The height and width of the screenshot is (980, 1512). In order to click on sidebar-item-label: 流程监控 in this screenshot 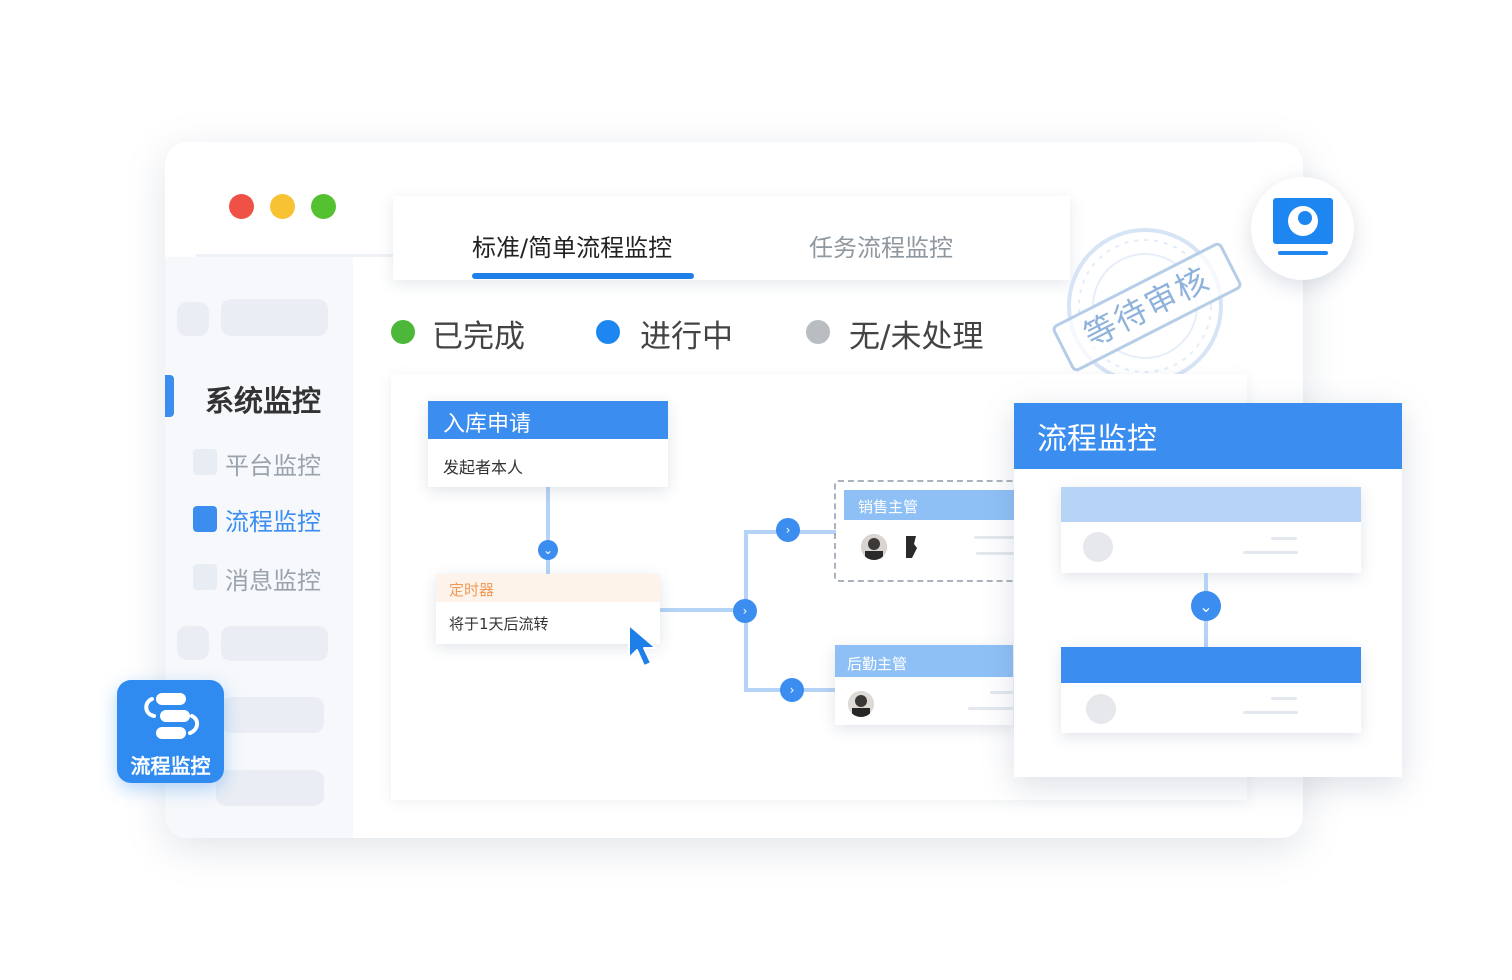, I will do `click(273, 522)`.